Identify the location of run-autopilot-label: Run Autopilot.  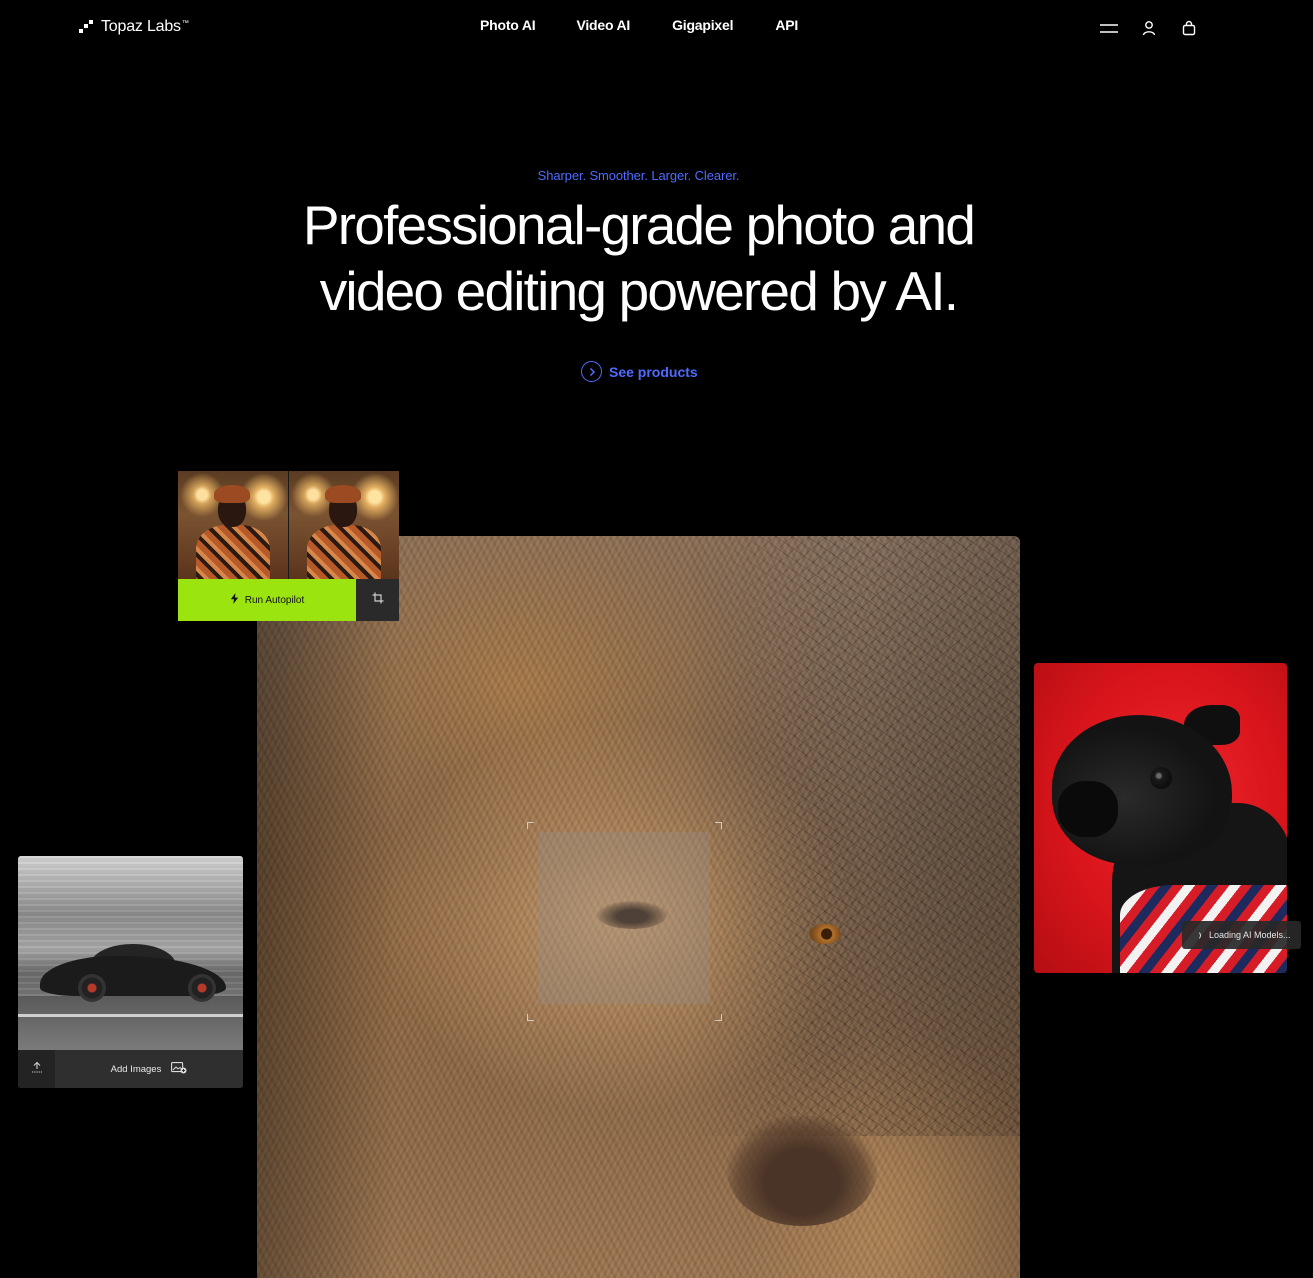
(274, 600).